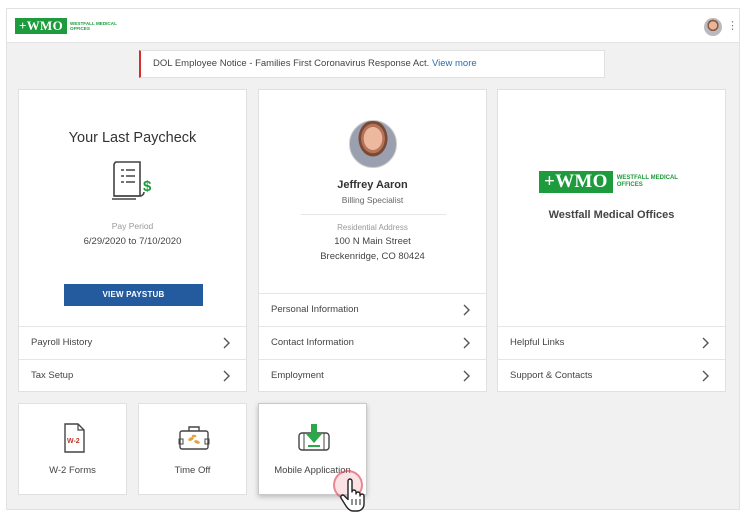 This screenshot has width=746, height=515. Describe the element at coordinates (315, 309) in the screenshot. I see `link-label: Personal Information` at that location.